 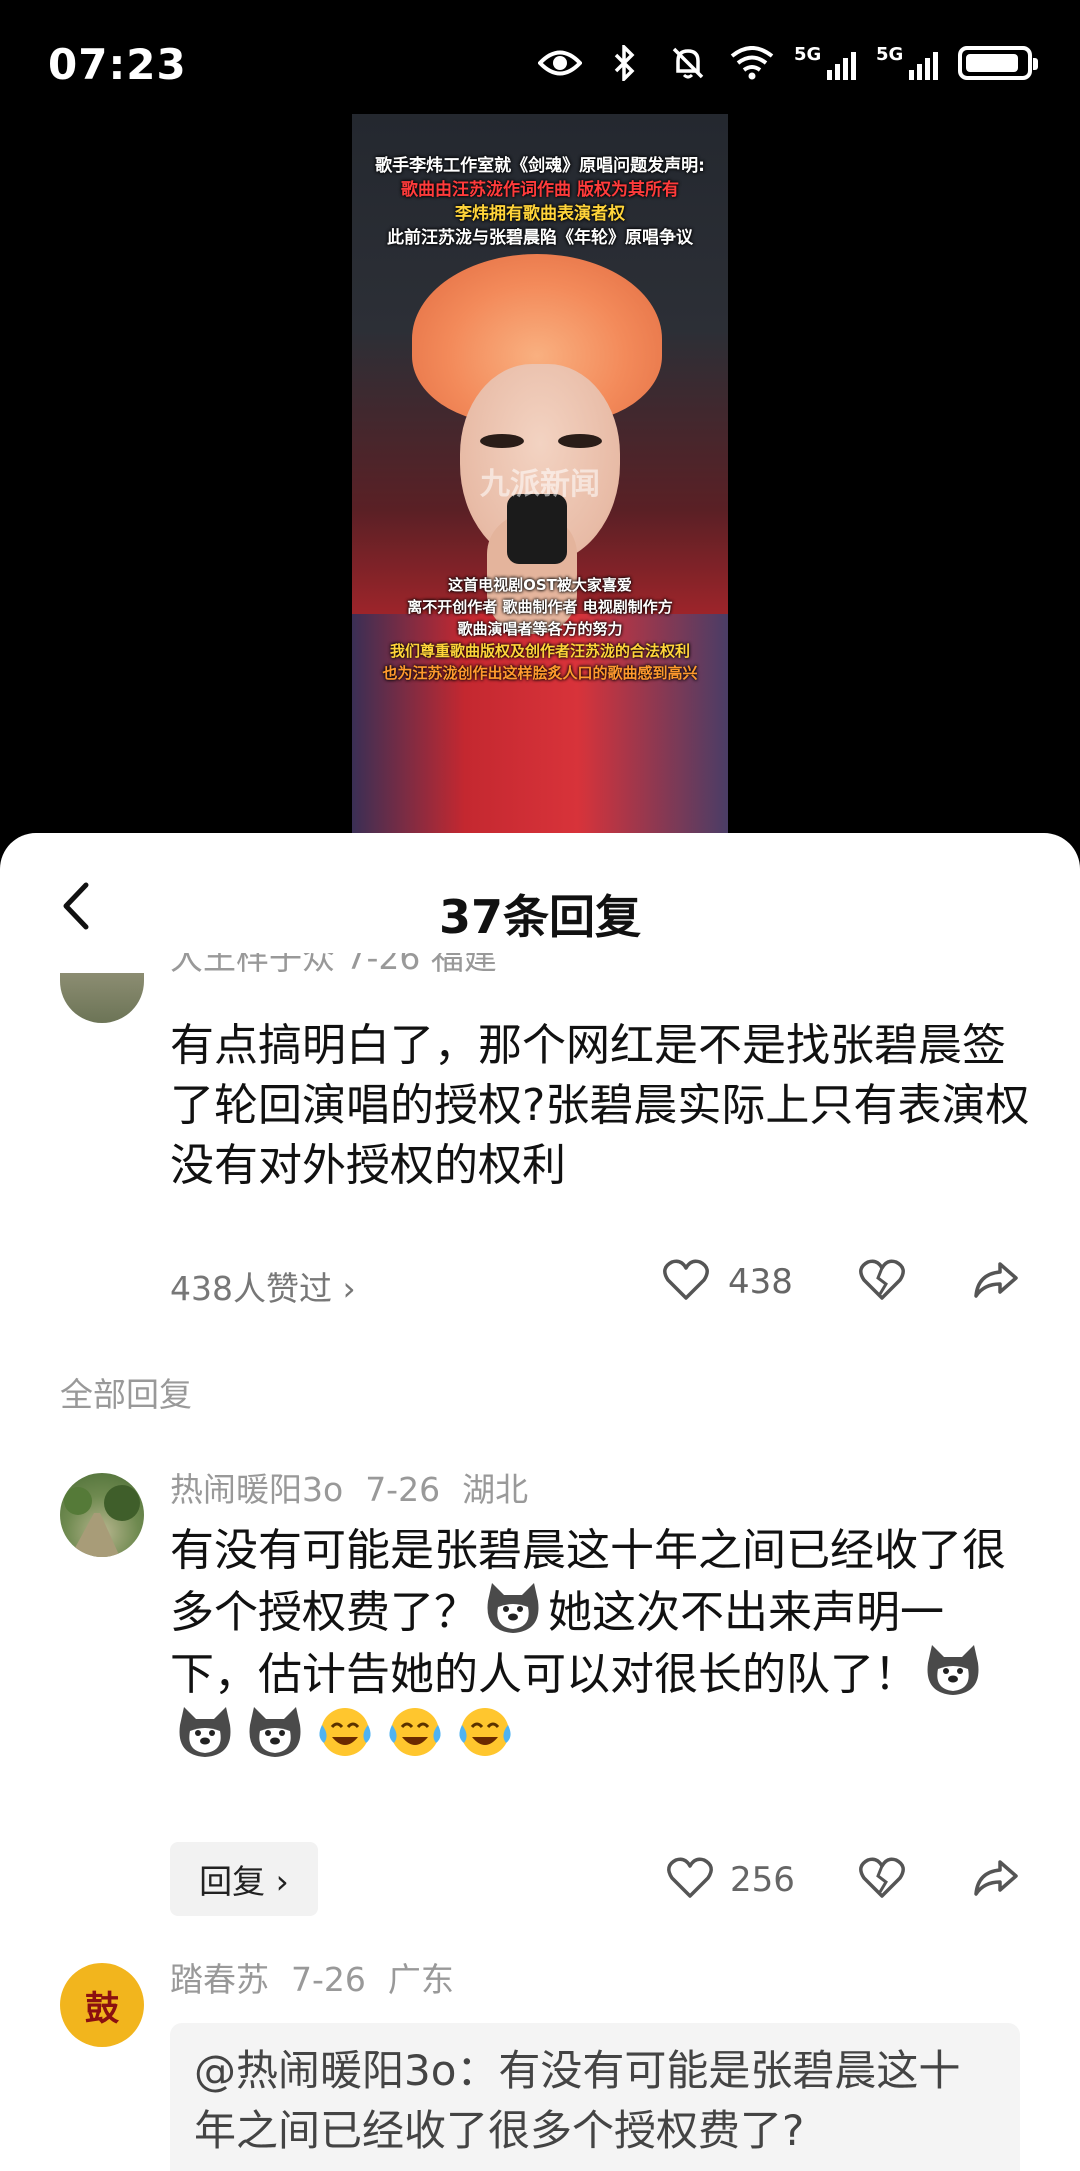 What do you see at coordinates (688, 63) in the screenshot?
I see `mute-bell-icon` at bounding box center [688, 63].